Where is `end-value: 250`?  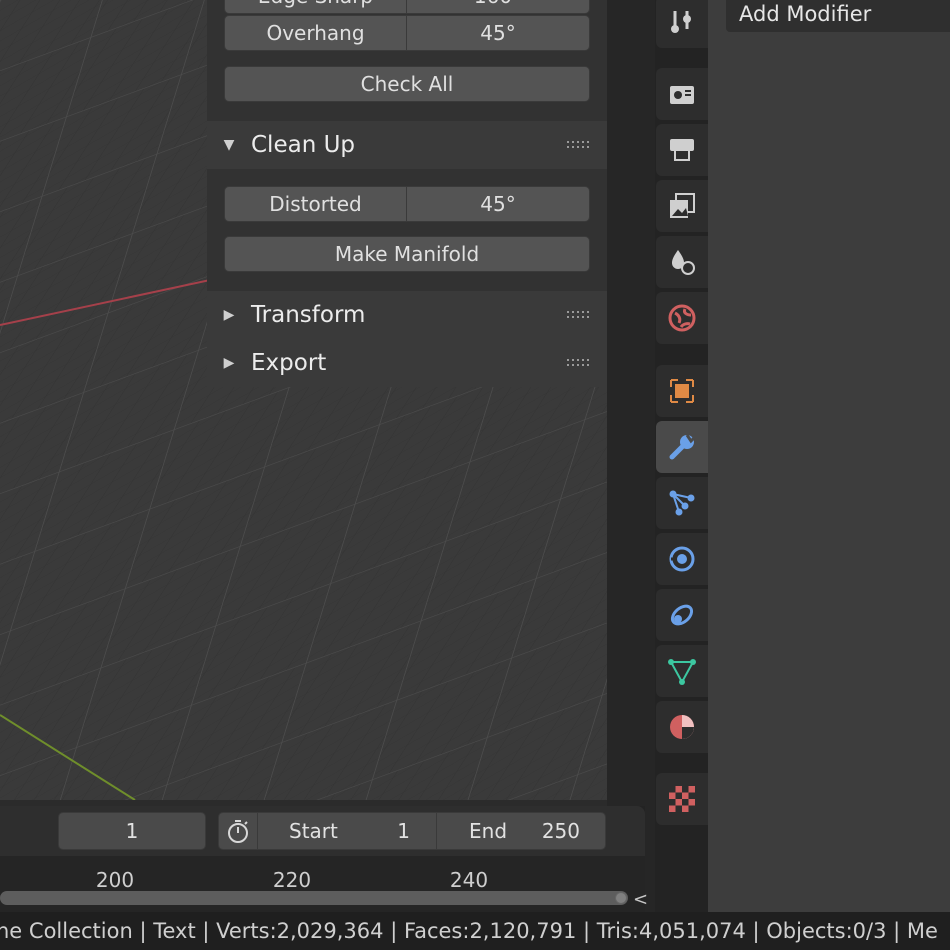
end-value: 250 is located at coordinates (560, 831).